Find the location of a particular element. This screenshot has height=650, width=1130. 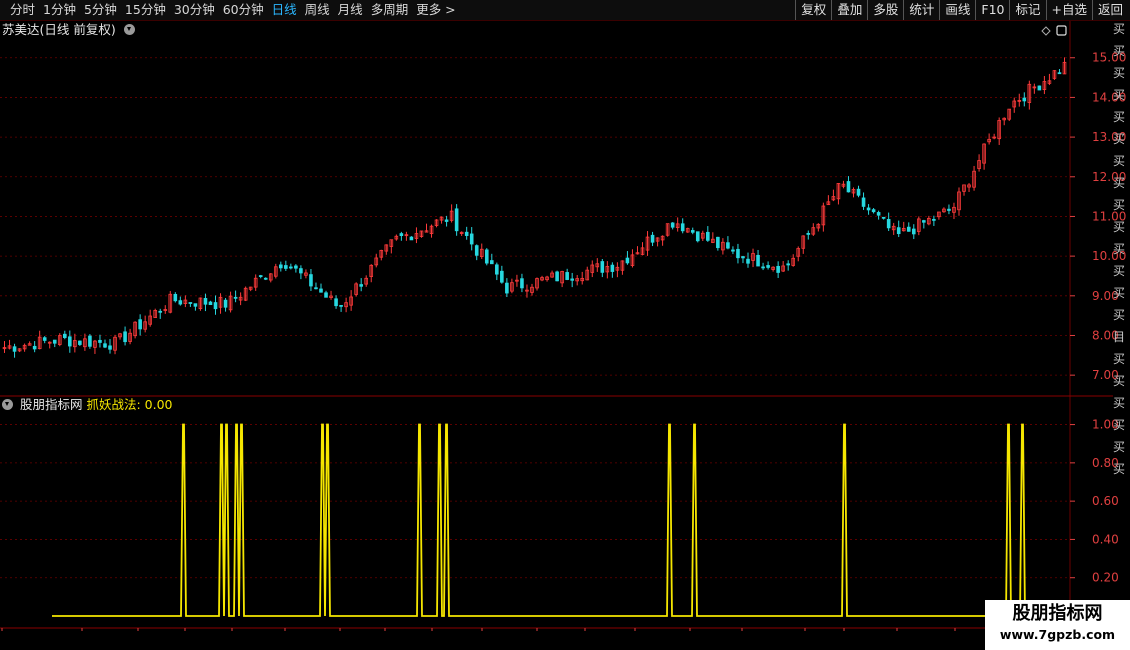

price-panel-title: 苏美达(日线 前复权) is located at coordinates (70, 30).